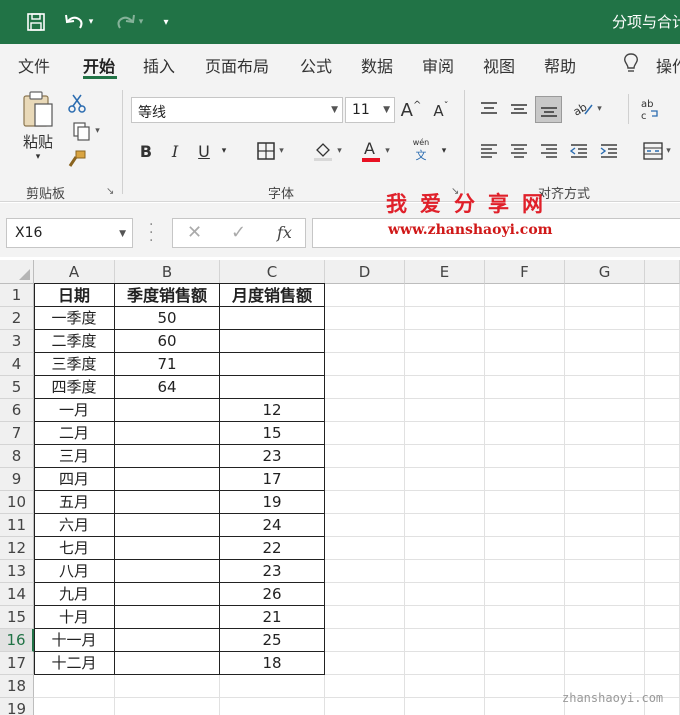  What do you see at coordinates (272, 410) in the screenshot?
I see `cell-c6: 12` at bounding box center [272, 410].